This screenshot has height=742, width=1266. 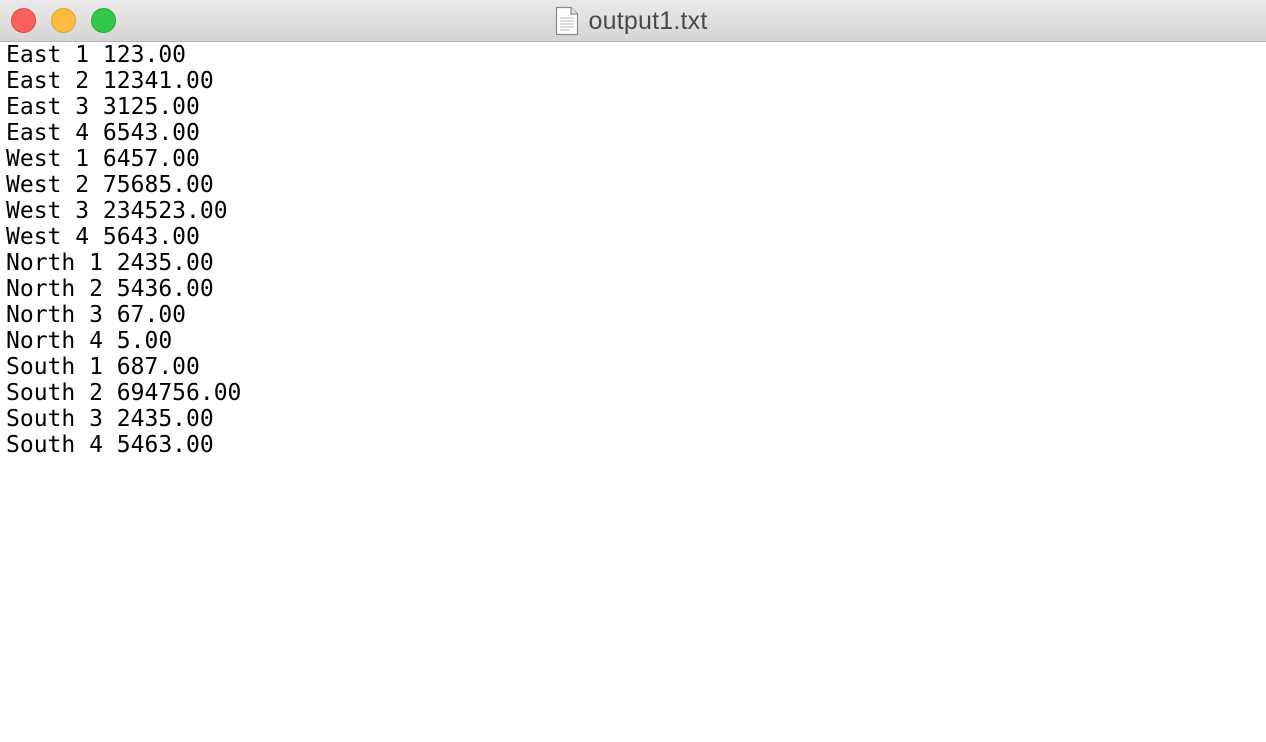 I want to click on minimize-button, so click(x=63, y=20).